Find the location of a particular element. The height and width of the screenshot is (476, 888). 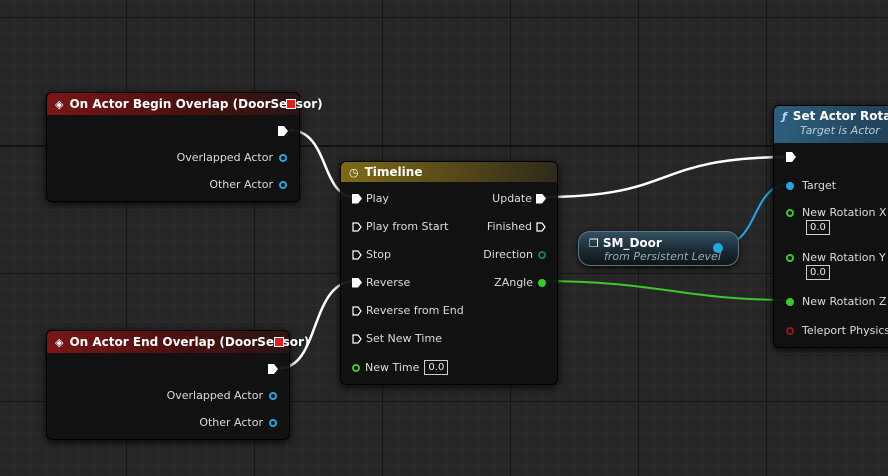

float-wire-zangle-rotz is located at coordinates (665, 290).